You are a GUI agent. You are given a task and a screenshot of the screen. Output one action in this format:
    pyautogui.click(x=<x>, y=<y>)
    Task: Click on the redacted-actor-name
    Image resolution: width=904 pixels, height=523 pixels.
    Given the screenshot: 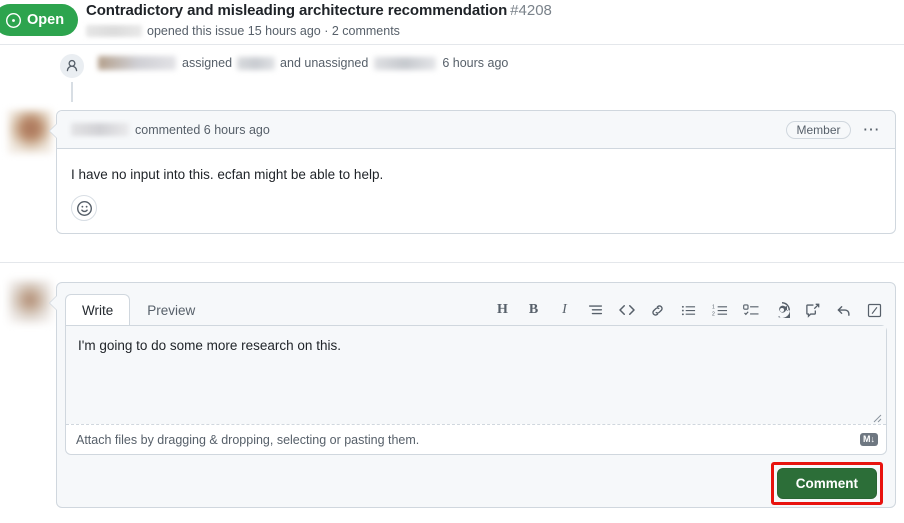 What is the action you would take?
    pyautogui.click(x=137, y=63)
    